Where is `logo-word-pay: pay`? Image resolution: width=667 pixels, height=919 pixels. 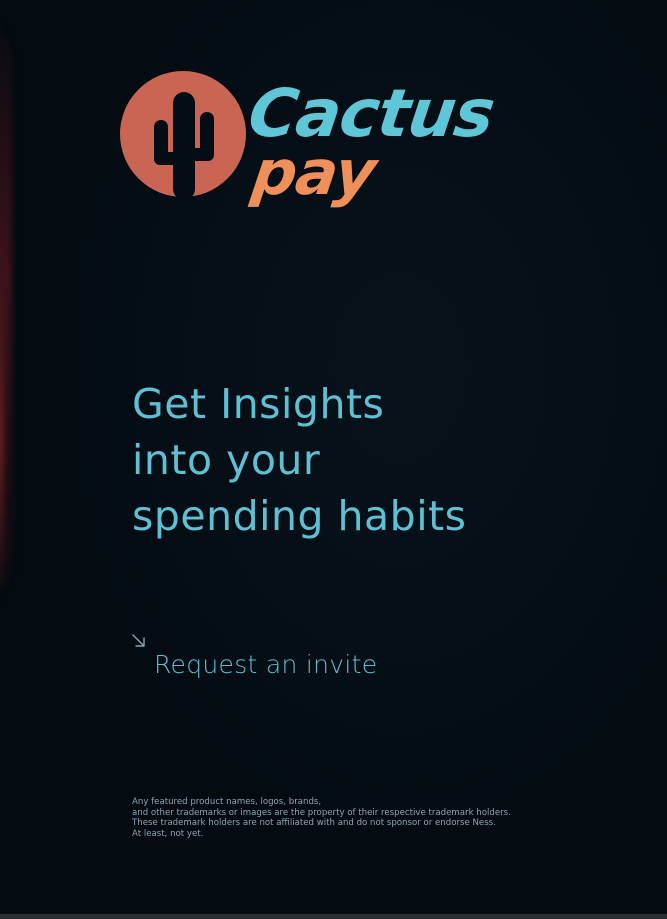 logo-word-pay: pay is located at coordinates (315, 172).